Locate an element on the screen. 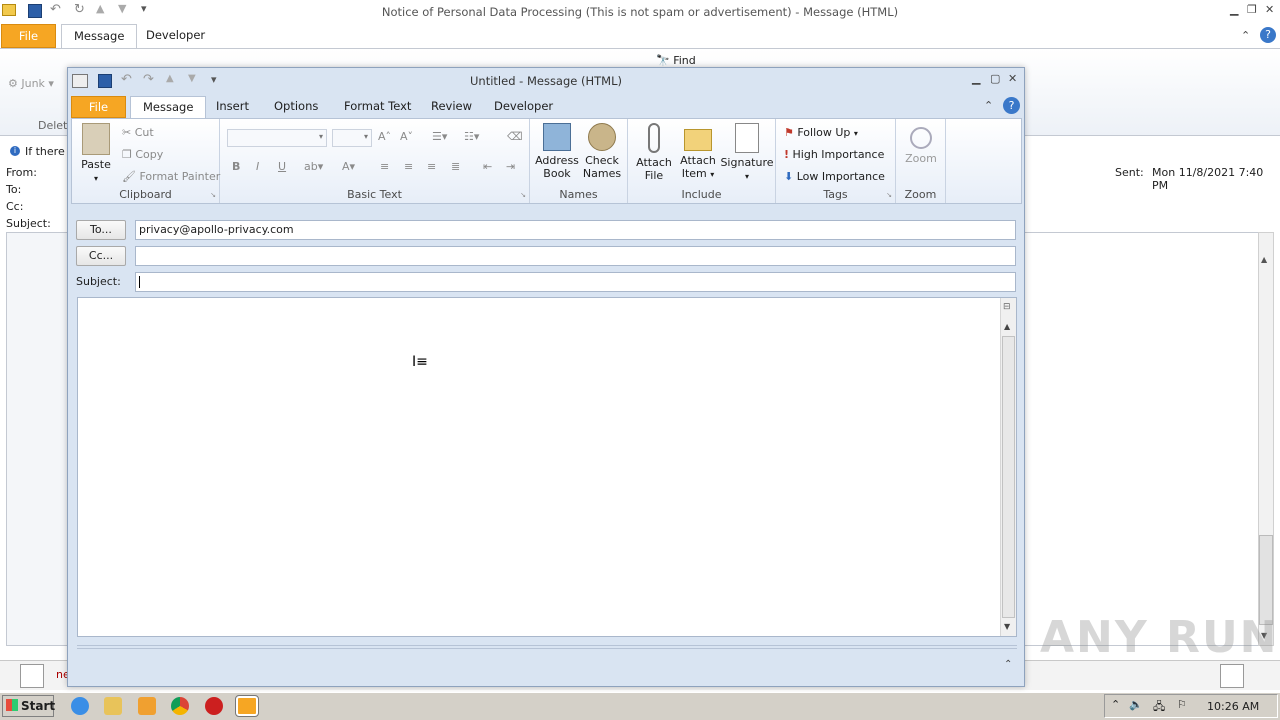 The height and width of the screenshot is (720, 1280). font-name-select: ▾ is located at coordinates (277, 138).